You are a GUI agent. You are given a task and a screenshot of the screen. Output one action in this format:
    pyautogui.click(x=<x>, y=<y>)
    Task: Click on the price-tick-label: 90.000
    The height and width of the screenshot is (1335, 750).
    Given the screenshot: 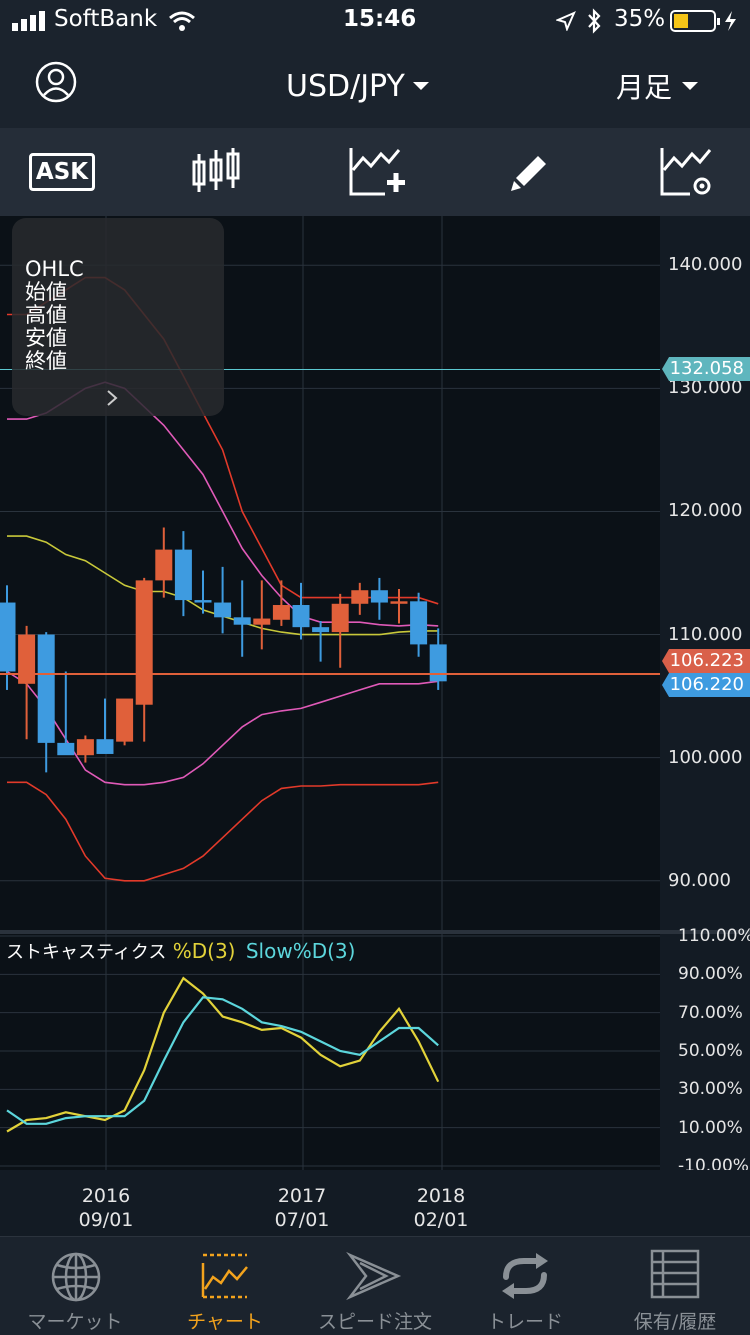 What is the action you would take?
    pyautogui.click(x=699, y=880)
    